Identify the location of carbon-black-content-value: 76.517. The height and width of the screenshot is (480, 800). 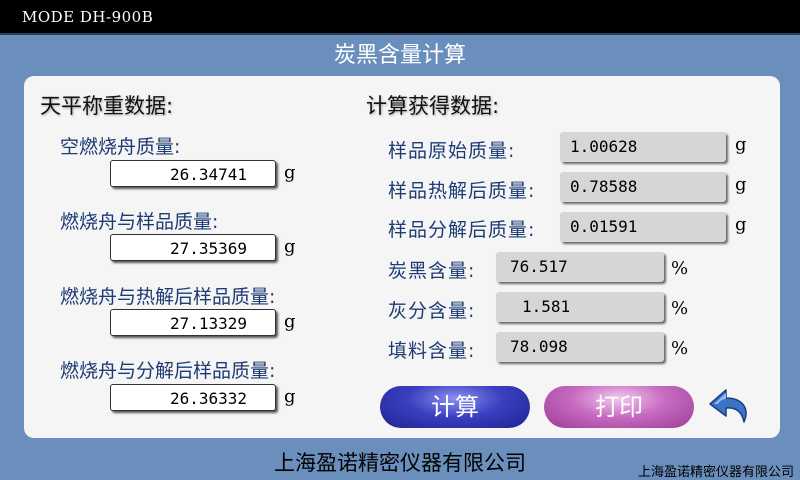
(580, 267).